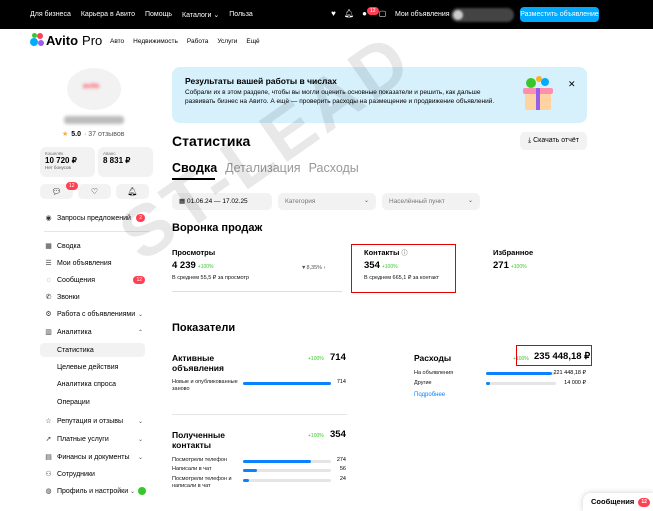 The width and height of the screenshot is (653, 511). I want to click on wallet-card: Кошелёк 10 720 ₽ Нет бонусов, so click(67, 162).